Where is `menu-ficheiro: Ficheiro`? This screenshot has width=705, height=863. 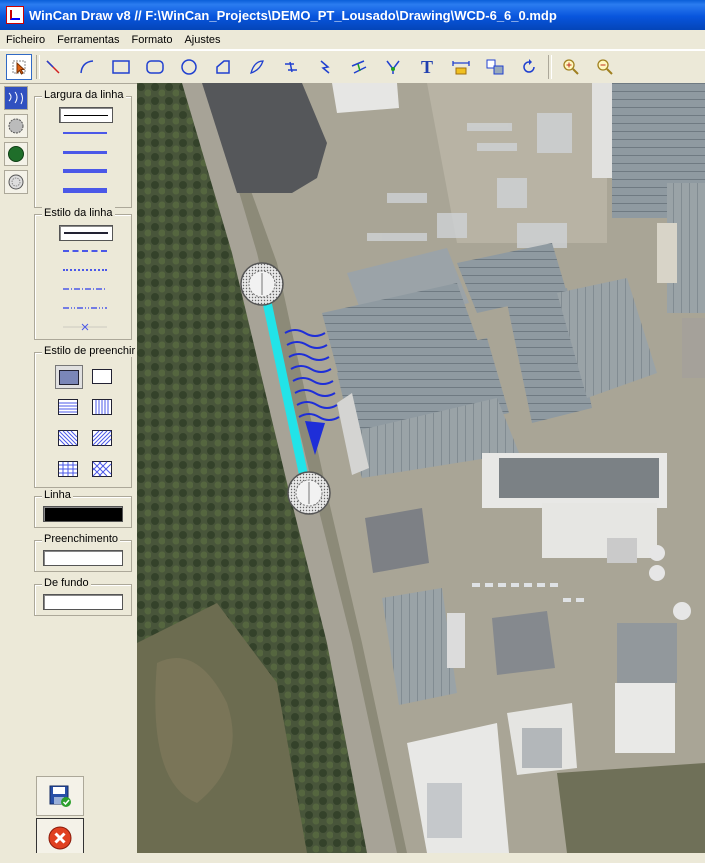
menu-ficheiro: Ficheiro is located at coordinates (25, 40).